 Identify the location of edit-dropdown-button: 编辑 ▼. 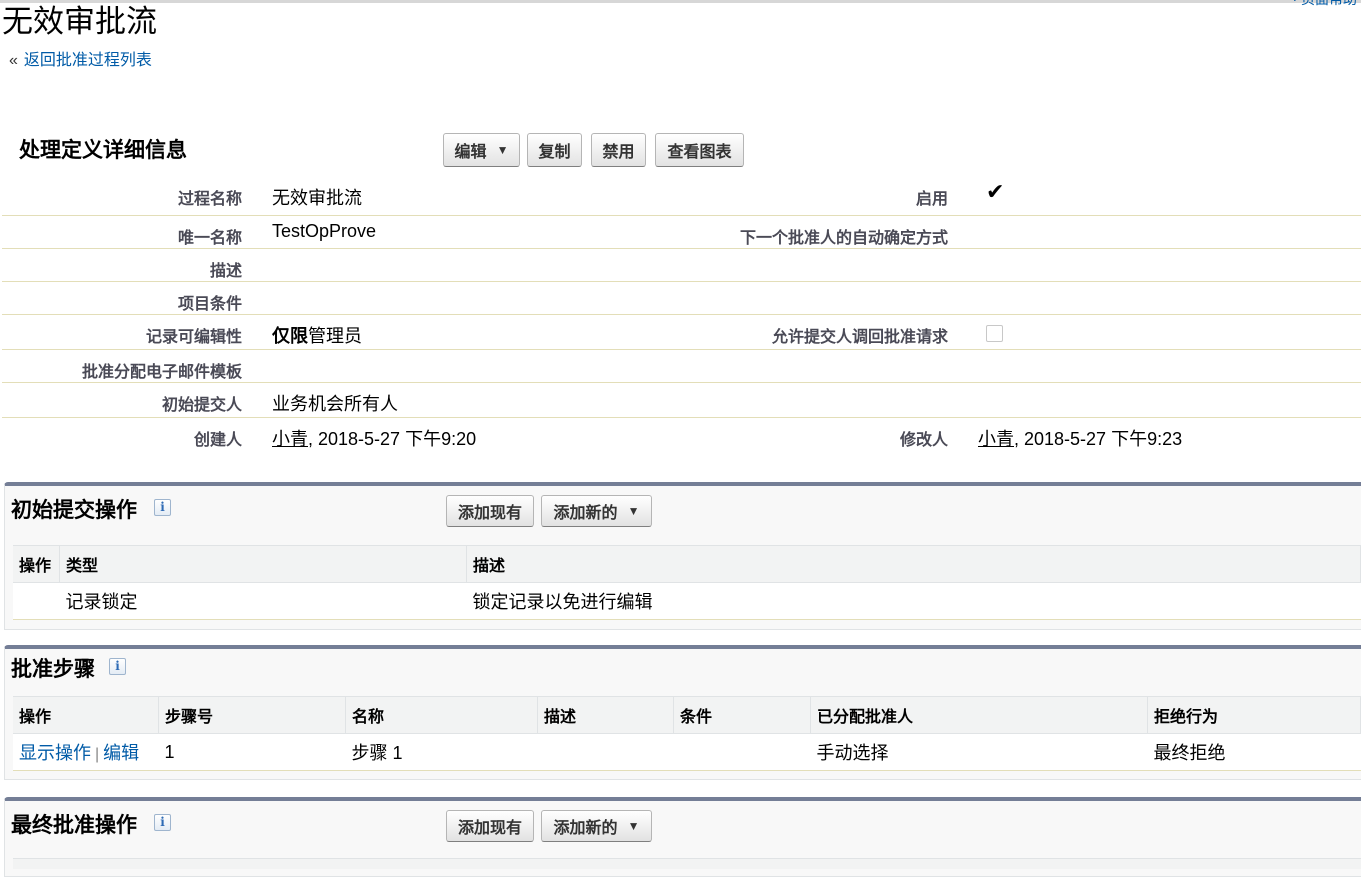
(481, 150).